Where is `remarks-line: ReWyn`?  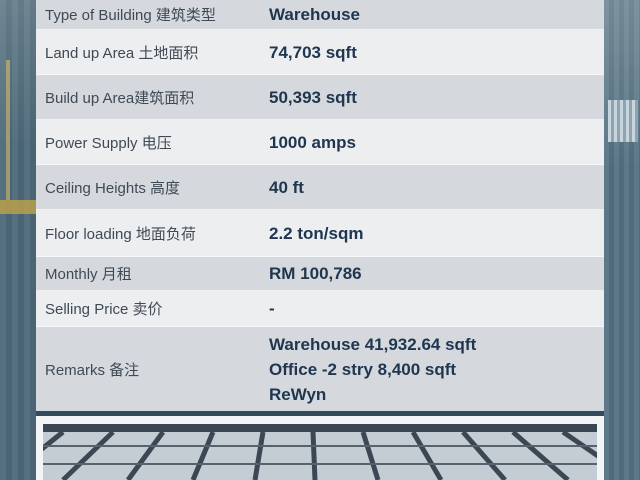 remarks-line: ReWyn is located at coordinates (298, 394).